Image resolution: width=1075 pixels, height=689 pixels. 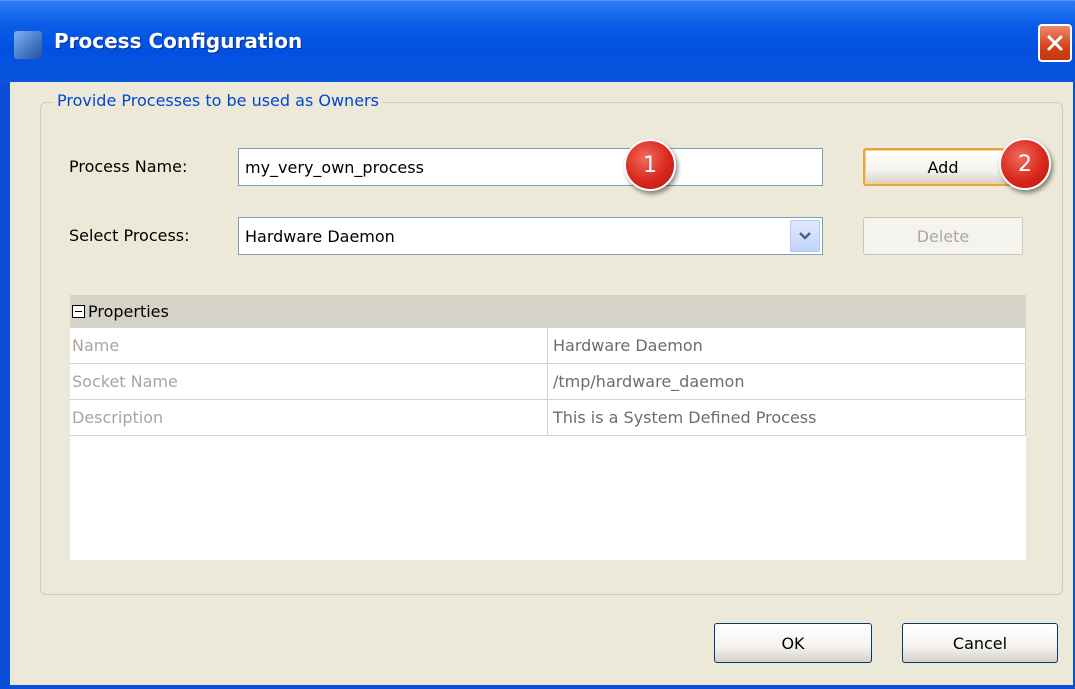 What do you see at coordinates (787, 381) in the screenshot?
I see `property-value: /tmp/hardware_daemon` at bounding box center [787, 381].